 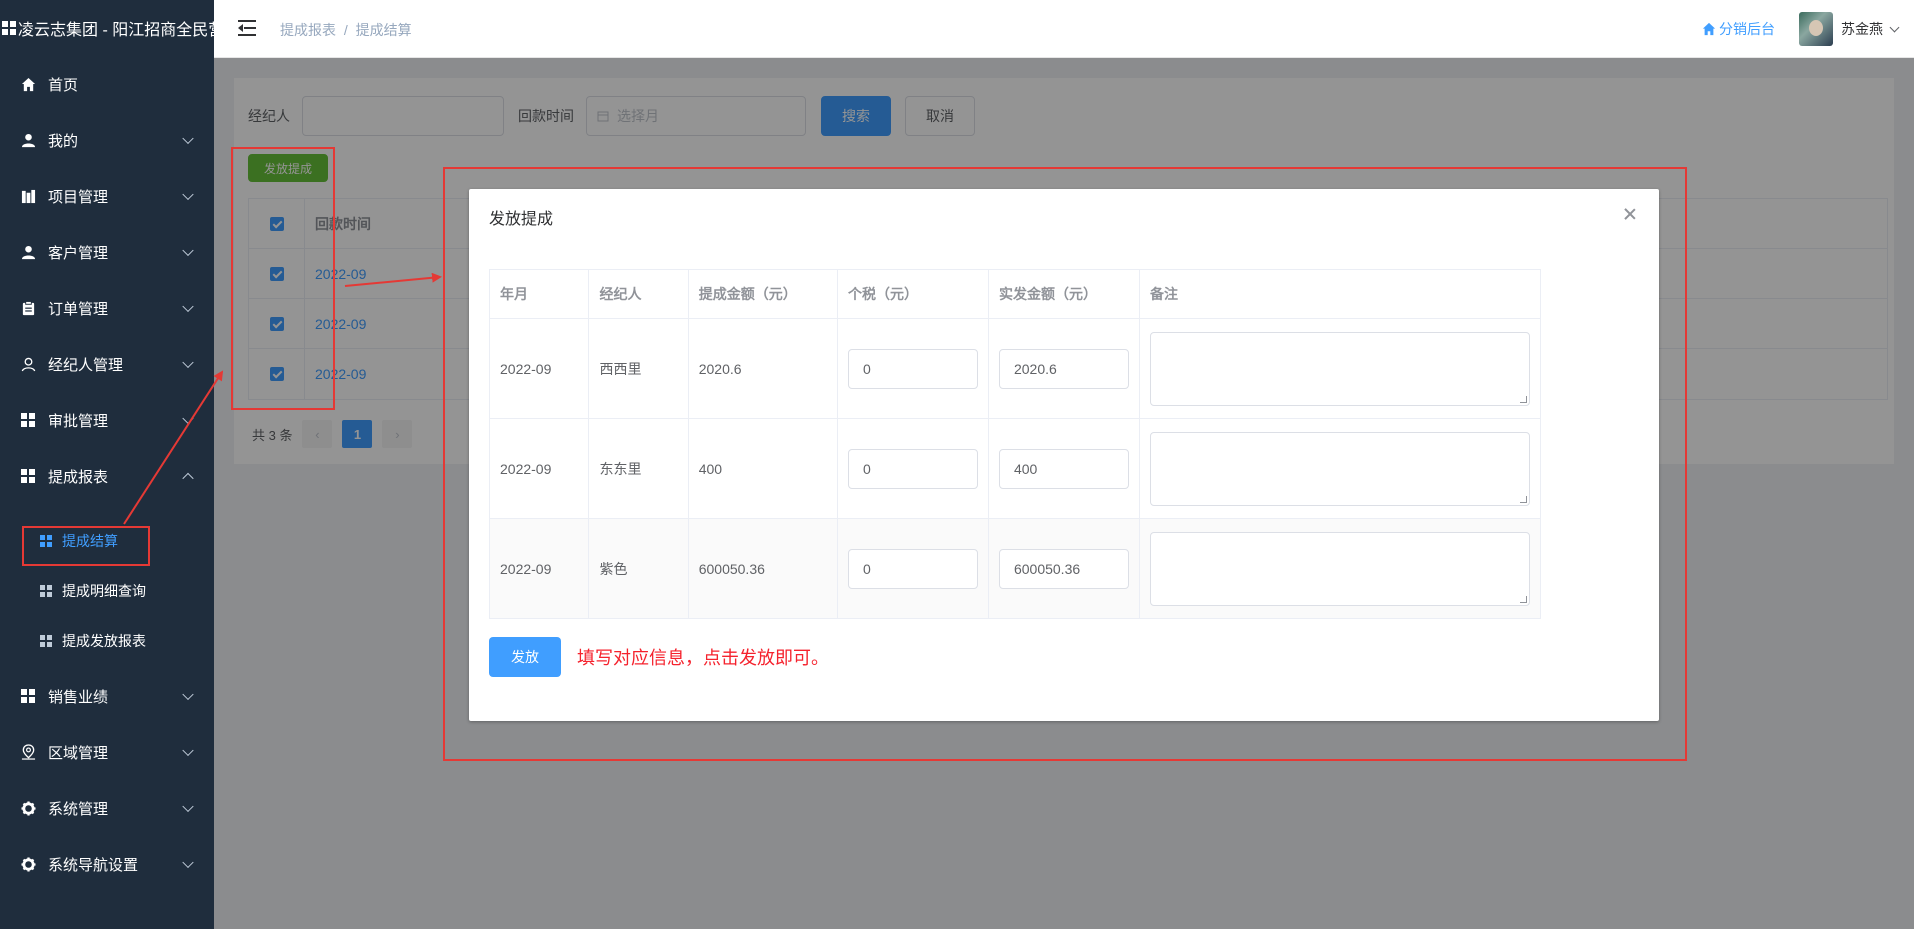 I want to click on user-name: 苏金燕, so click(x=1862, y=29).